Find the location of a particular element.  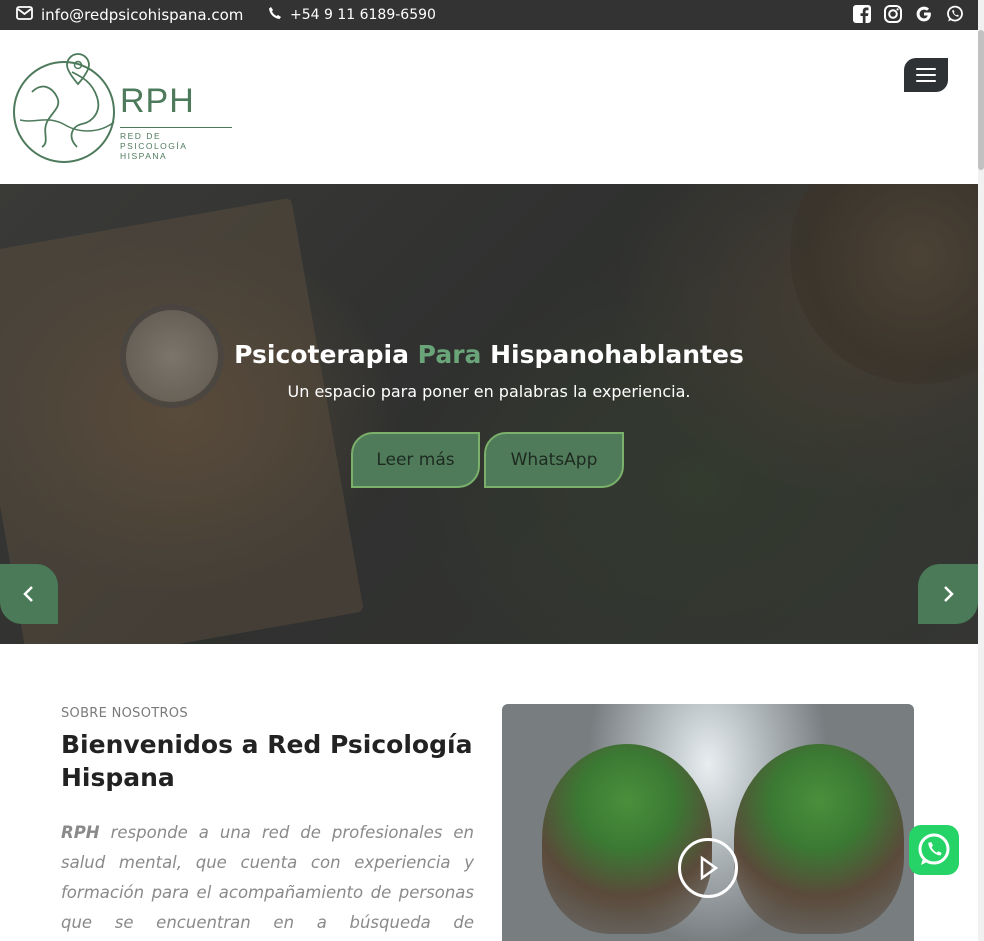

play-button is located at coordinates (708, 868).